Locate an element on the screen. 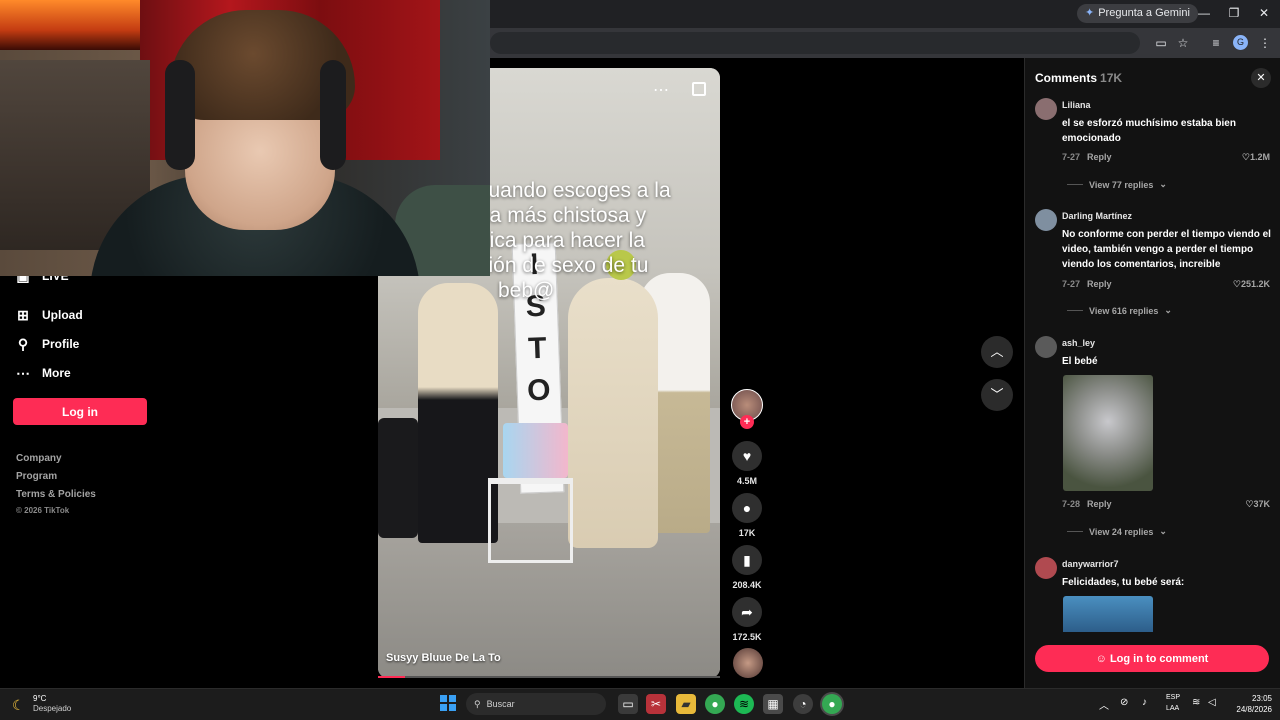 The image size is (1280, 720). snipping-tool-icon: ✂ is located at coordinates (656, 704).